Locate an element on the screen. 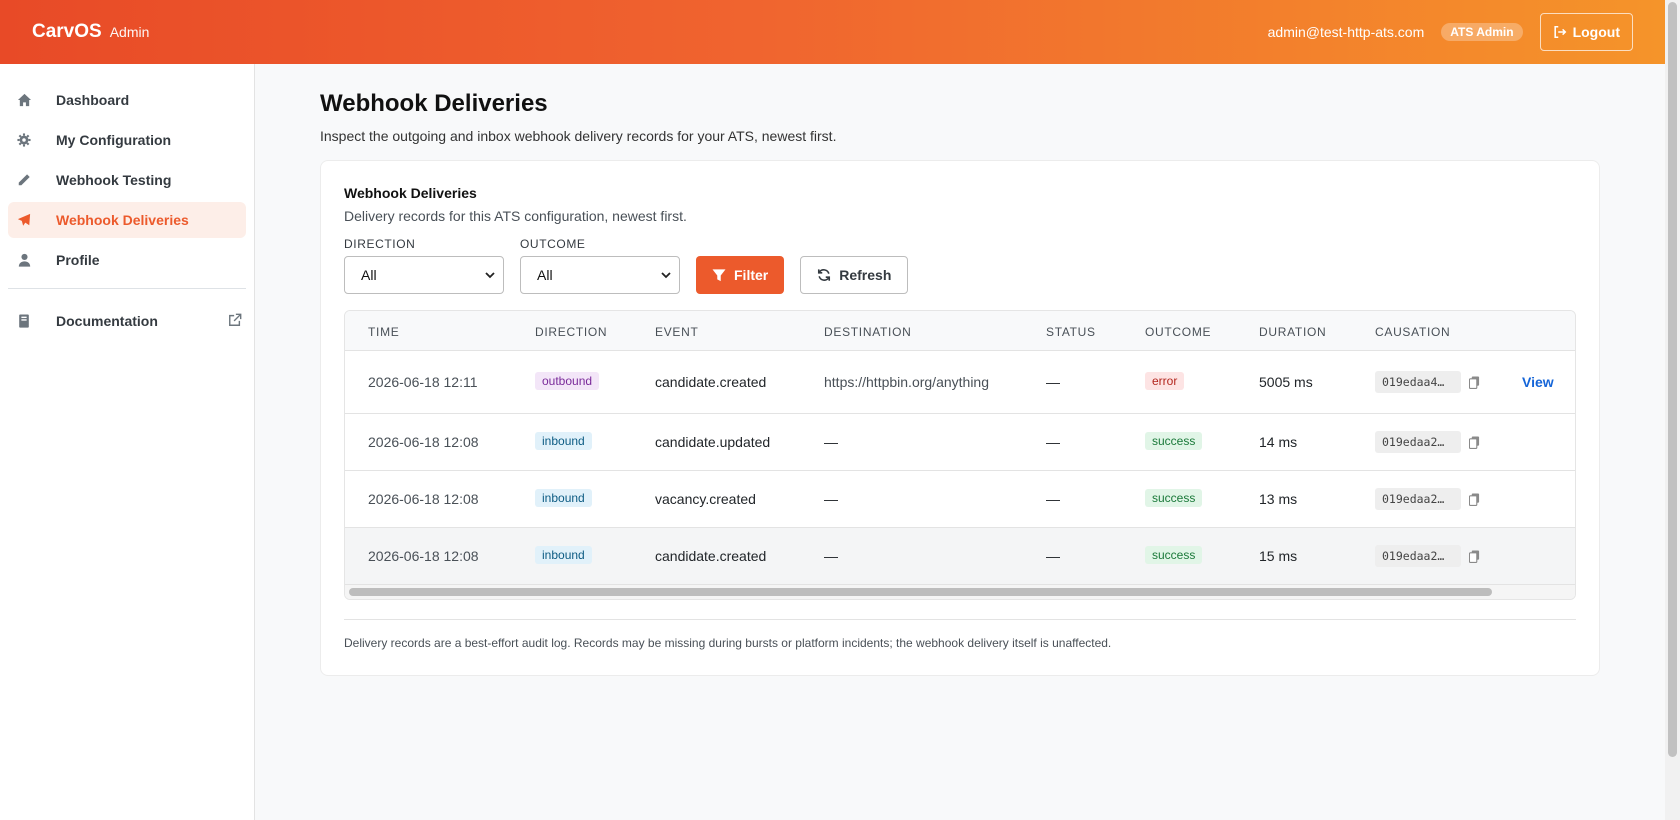 This screenshot has width=1680, height=820. direction-select: All is located at coordinates (424, 275).